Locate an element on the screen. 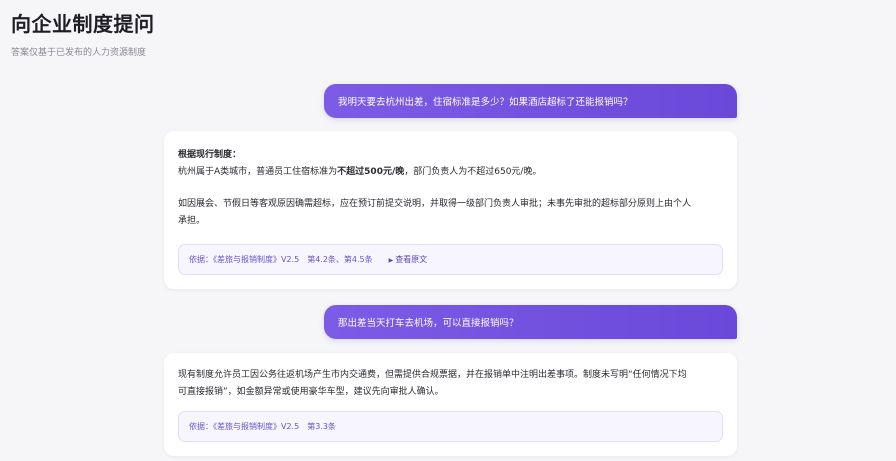 This screenshot has width=896, height=461. user-question-text: 我明天要去杭州出差，住宿标准是多少？如果酒店超标了还能报销吗？ is located at coordinates (485, 102).